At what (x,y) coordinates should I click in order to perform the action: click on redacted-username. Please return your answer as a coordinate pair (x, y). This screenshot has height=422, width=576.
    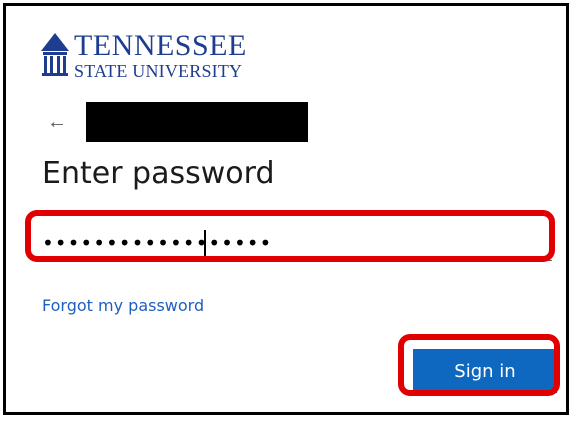
    Looking at the image, I should click on (197, 122).